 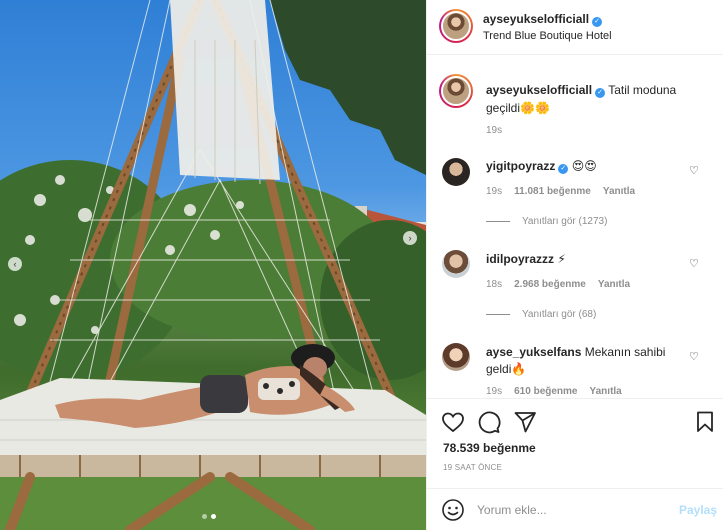 What do you see at coordinates (698, 510) in the screenshot?
I see `post-comment-button: Paylaş` at bounding box center [698, 510].